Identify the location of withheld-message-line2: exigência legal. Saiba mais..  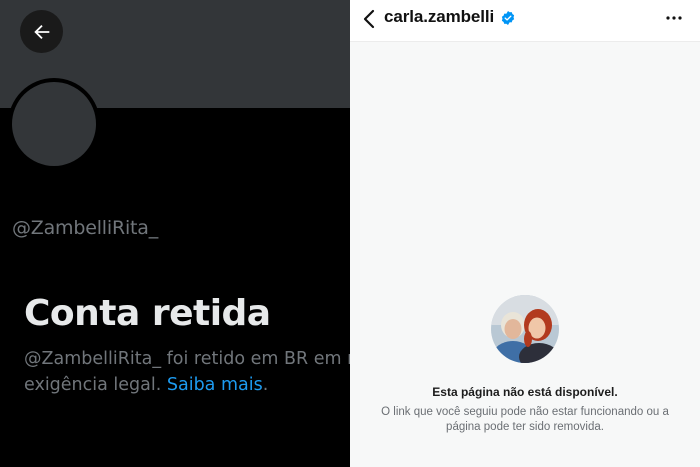
(187, 385).